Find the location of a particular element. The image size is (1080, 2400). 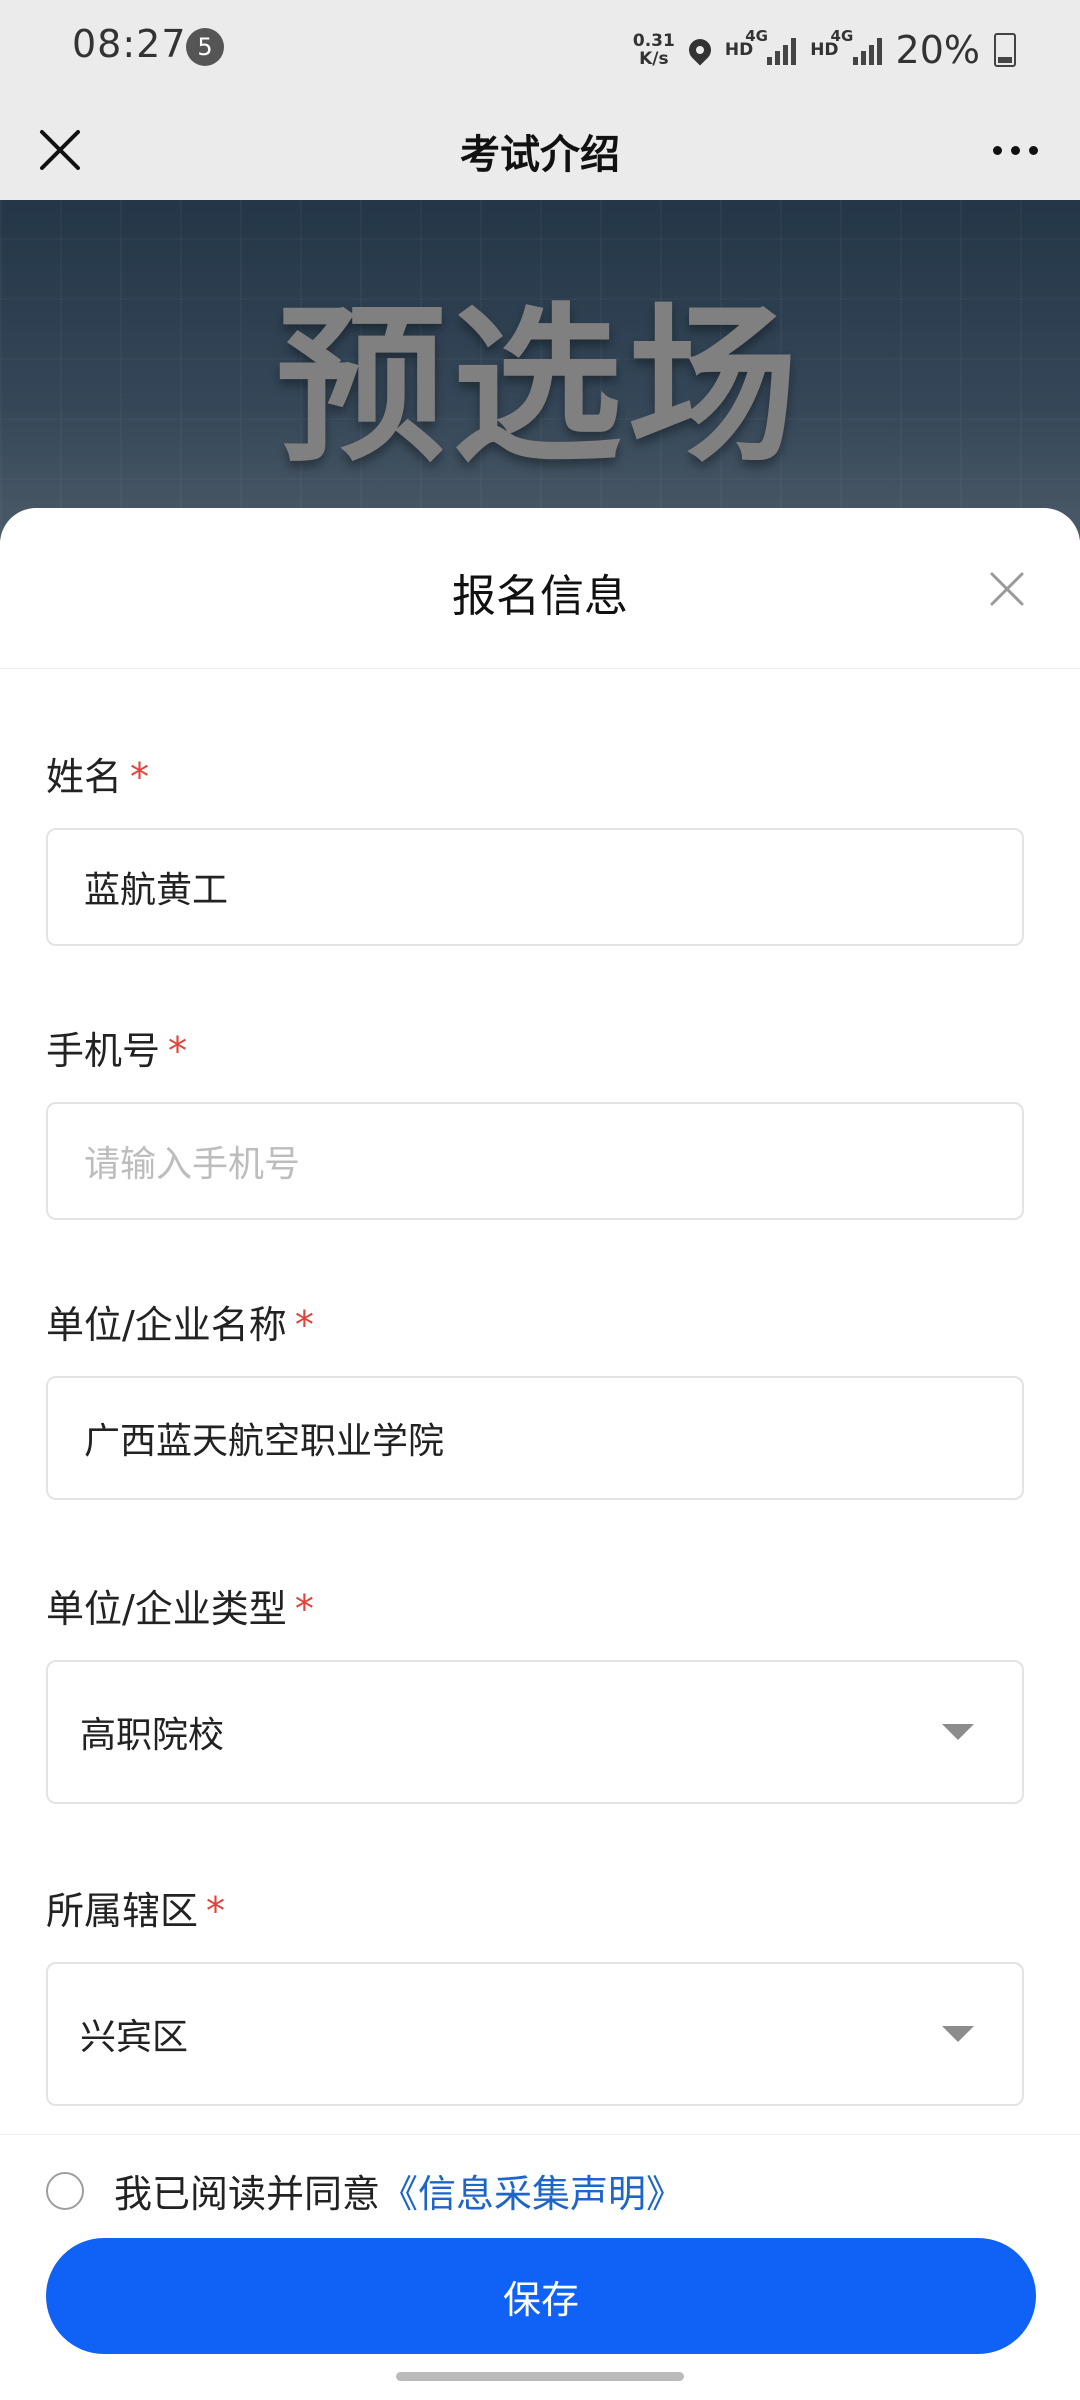

company-type-label: 单位/企业类型 * is located at coordinates (180, 1609).